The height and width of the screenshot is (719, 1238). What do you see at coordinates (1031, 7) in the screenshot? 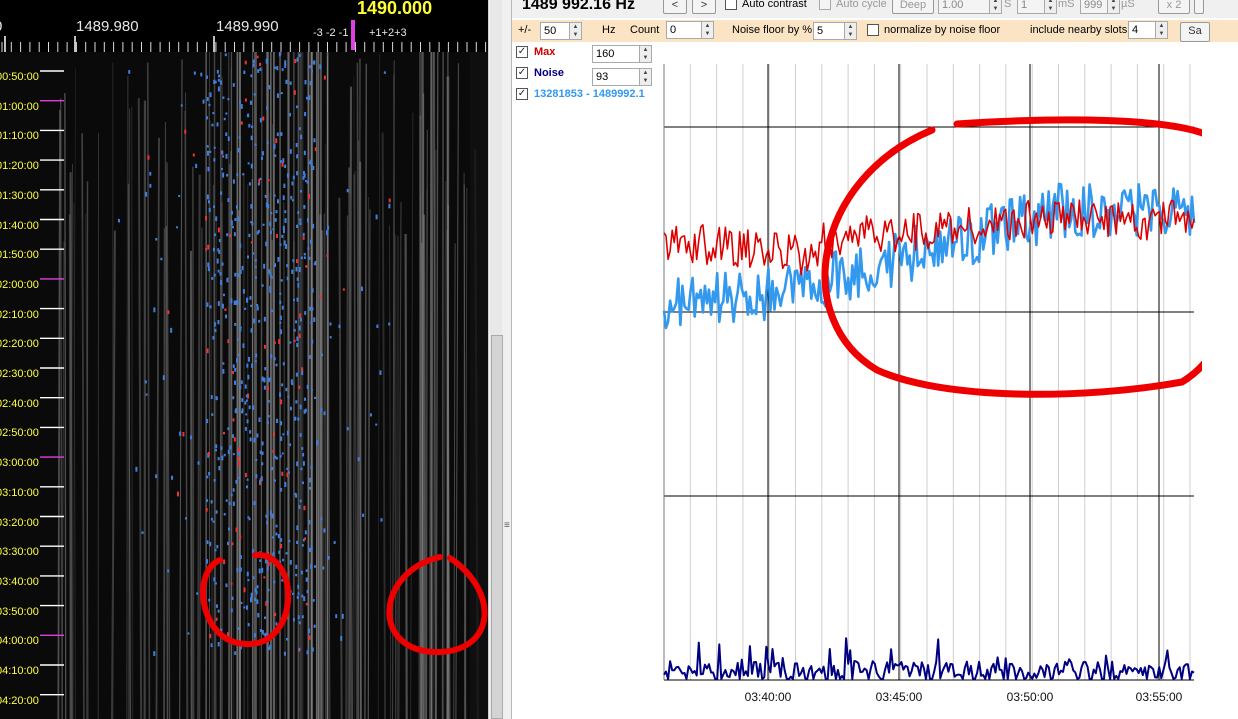
I see `ms-input: 1` at bounding box center [1031, 7].